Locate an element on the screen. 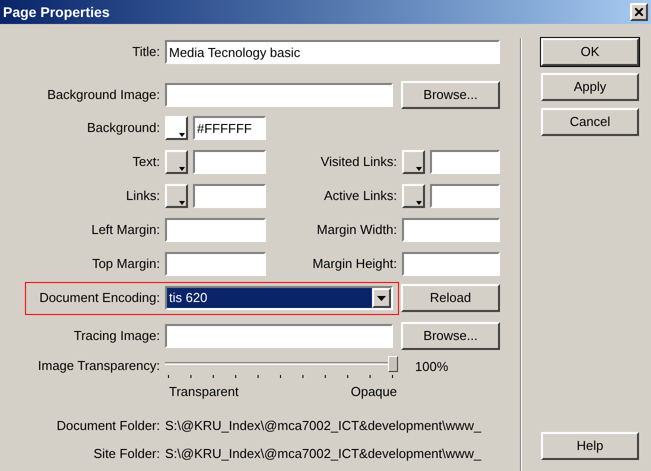 The height and width of the screenshot is (471, 651). field-label: Document Encoding: is located at coordinates (99, 298).